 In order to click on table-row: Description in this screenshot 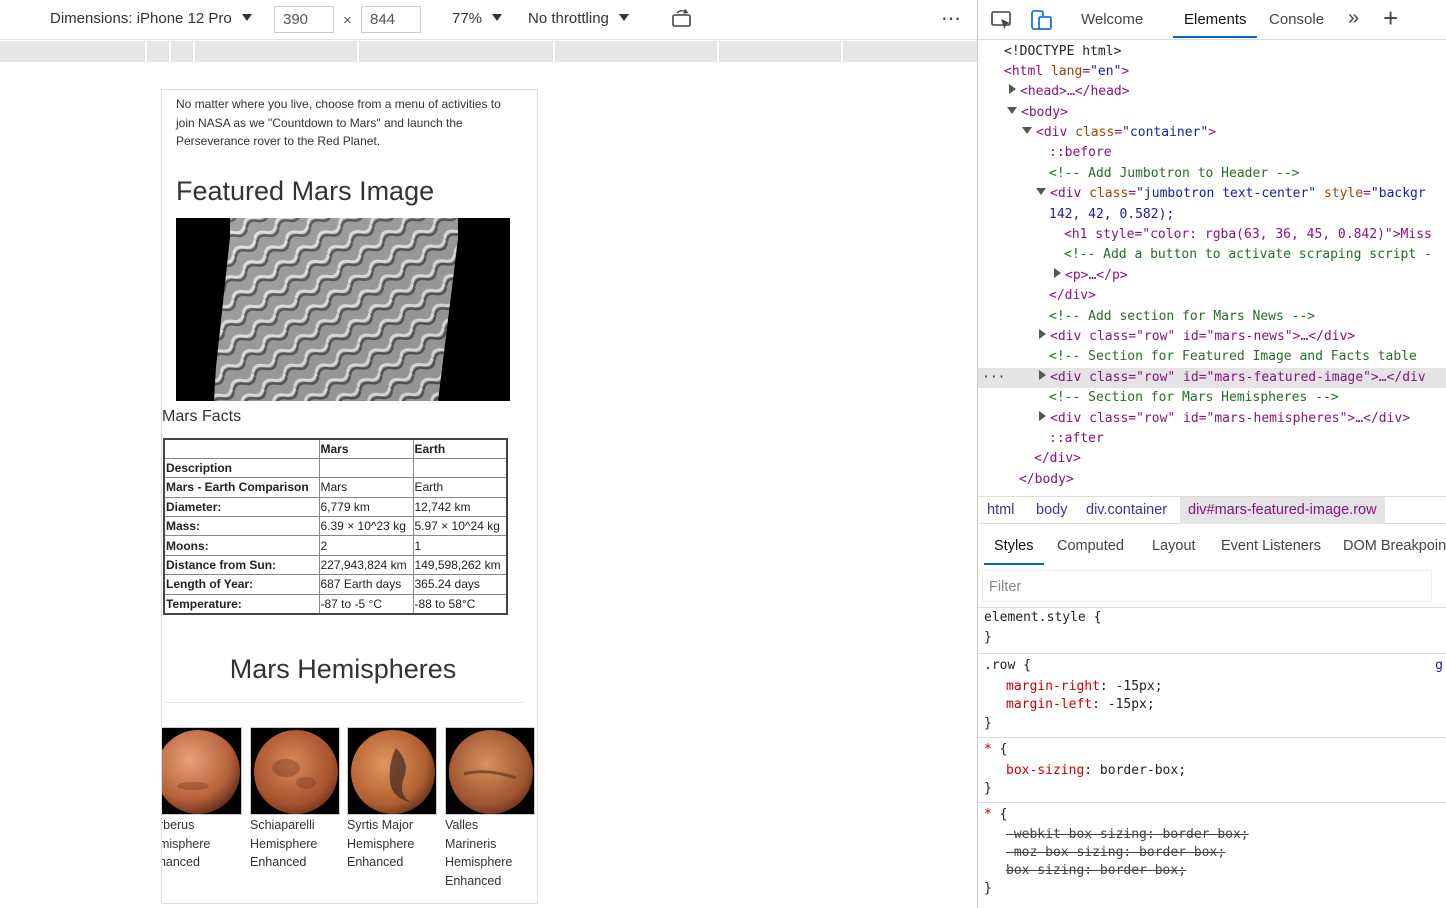, I will do `click(335, 468)`.